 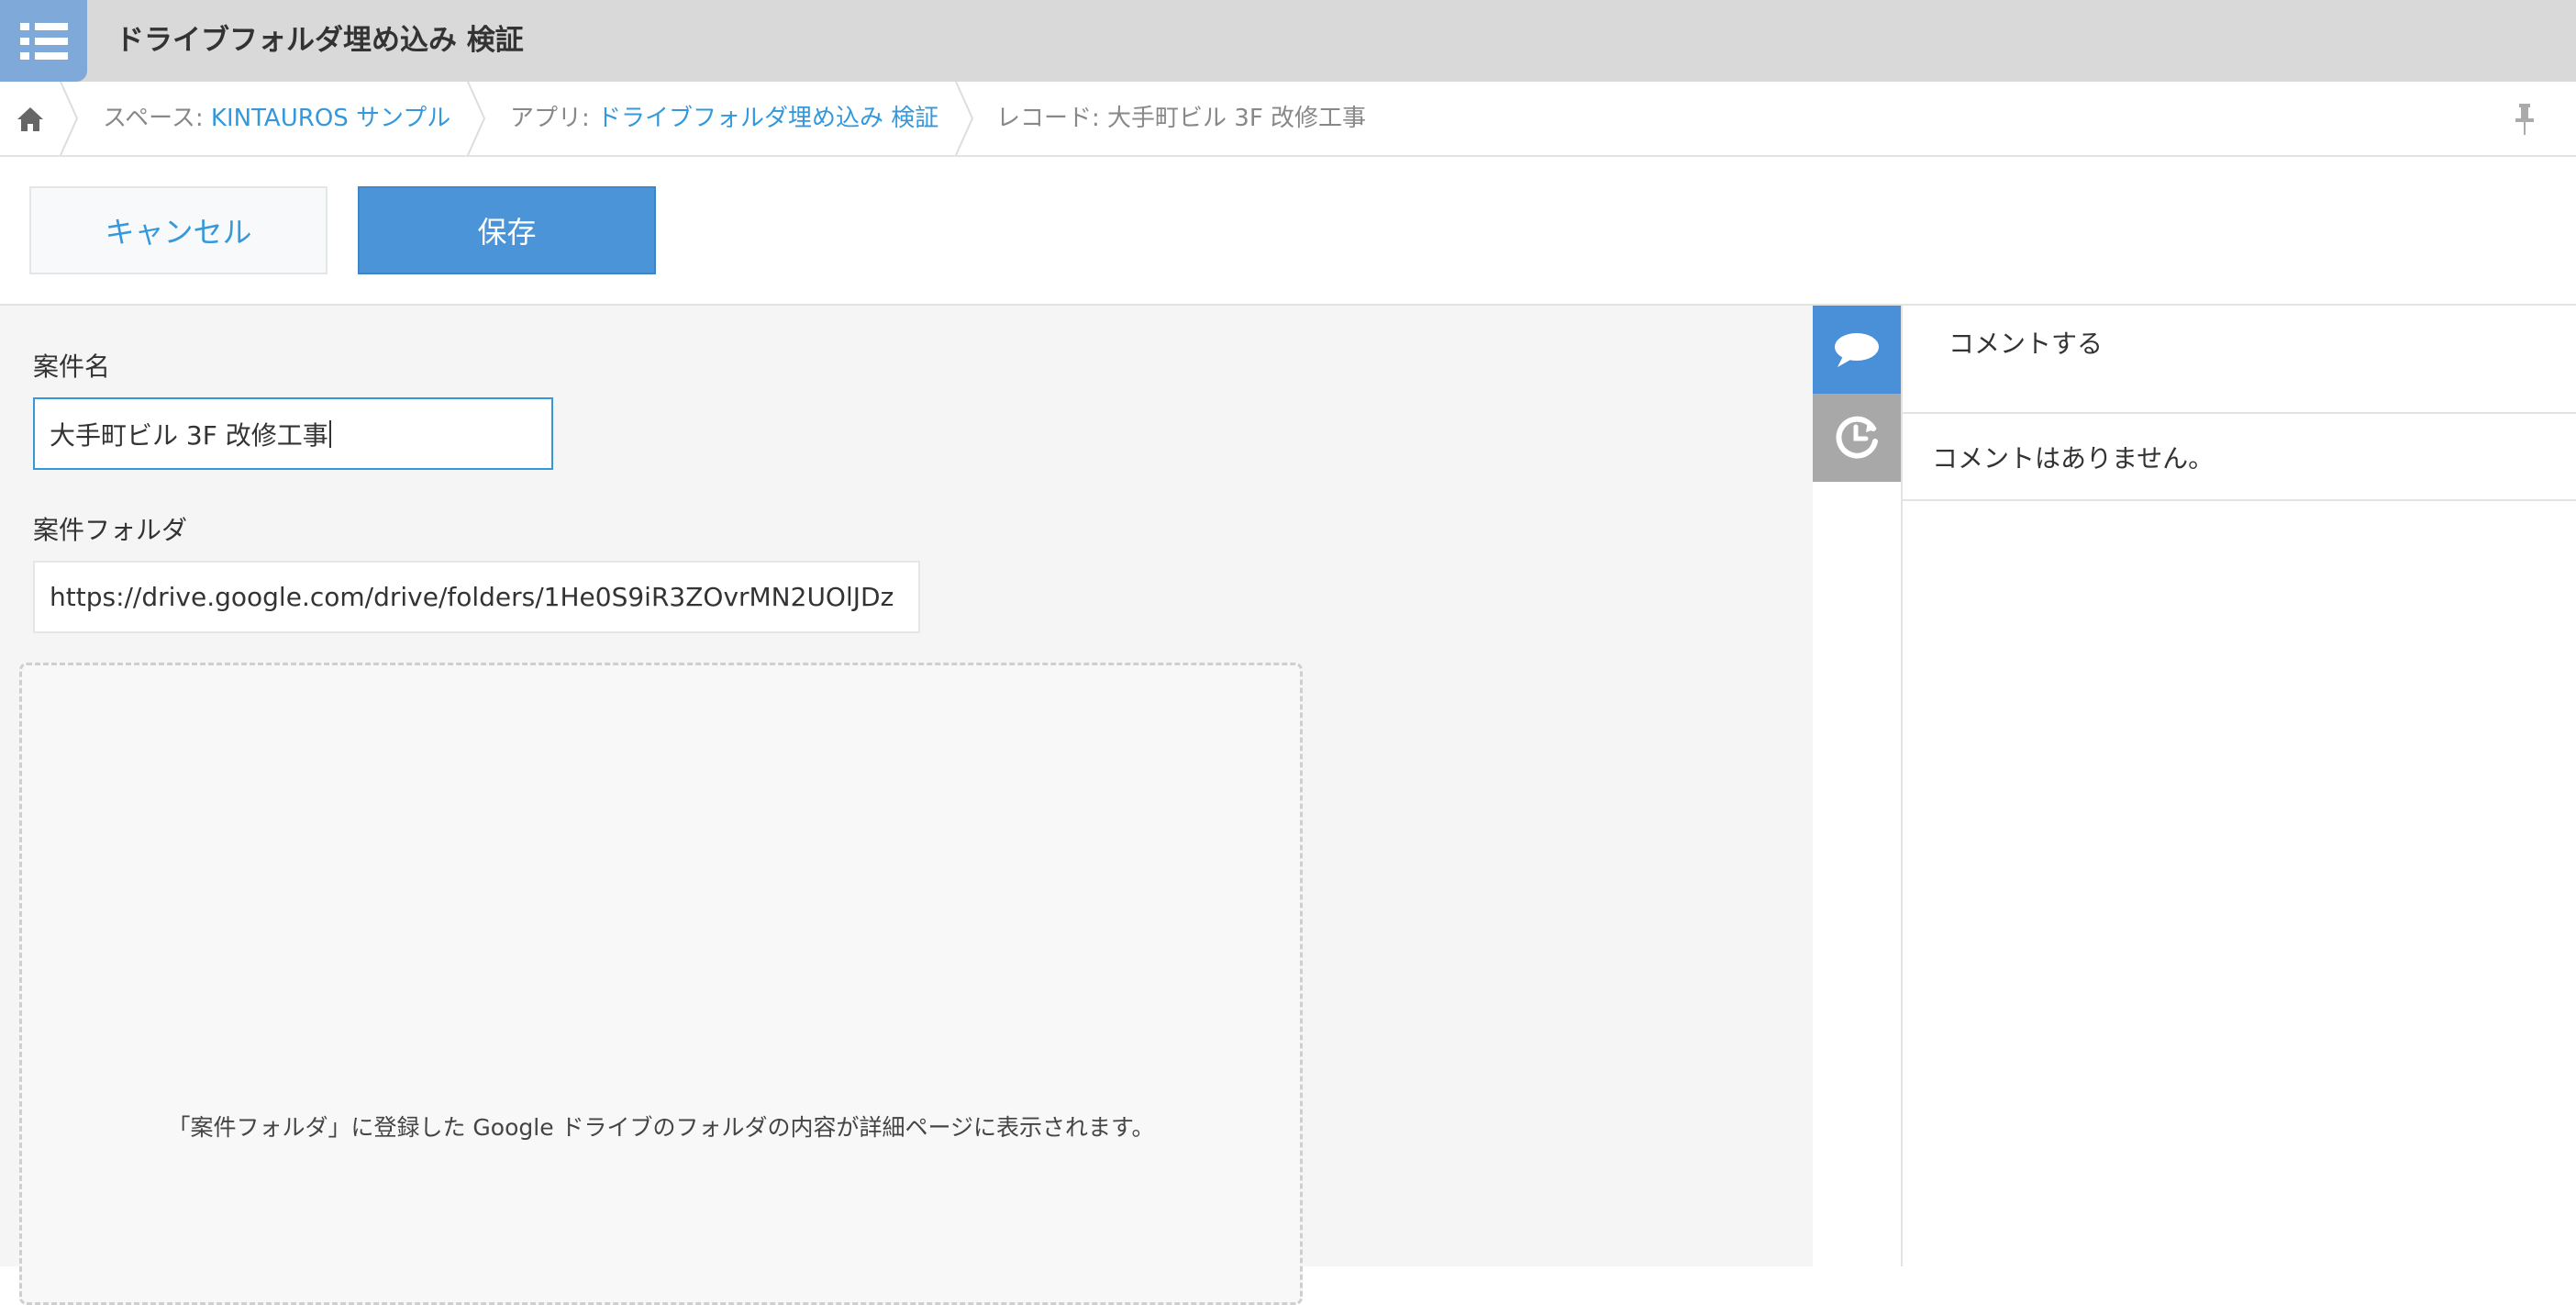 What do you see at coordinates (30, 119) in the screenshot?
I see `home-icon` at bounding box center [30, 119].